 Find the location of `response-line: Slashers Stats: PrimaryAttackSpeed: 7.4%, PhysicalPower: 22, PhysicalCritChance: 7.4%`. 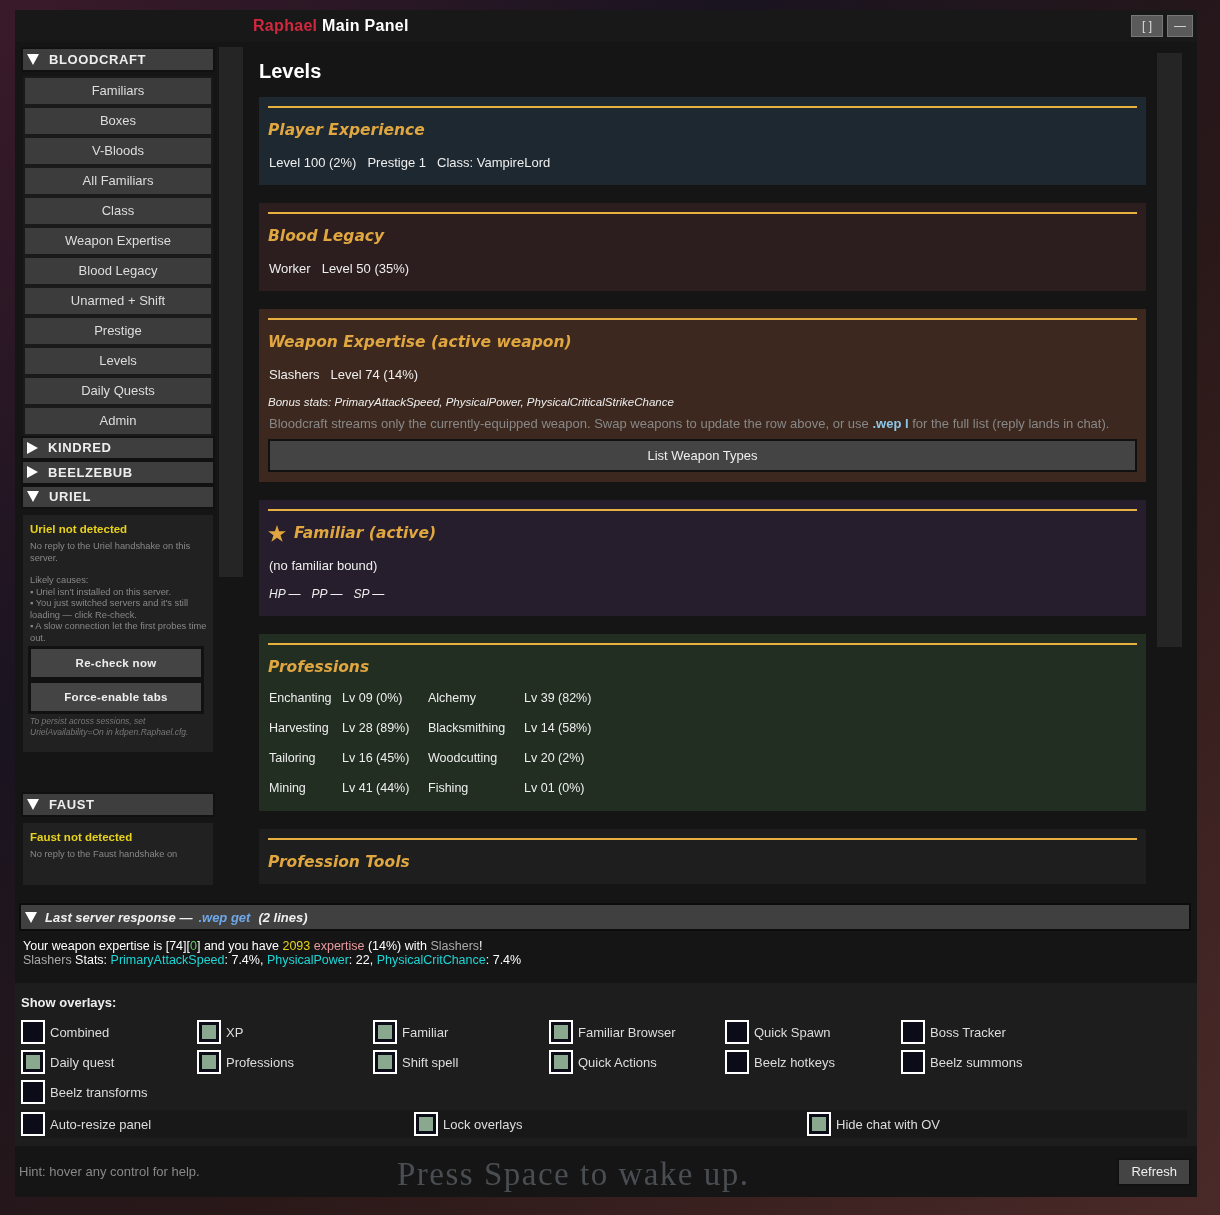

response-line: Slashers Stats: PrimaryAttackSpeed: 7.4%, PhysicalPower: 22, PhysicalCritChance: 7.4% is located at coordinates (273, 960).